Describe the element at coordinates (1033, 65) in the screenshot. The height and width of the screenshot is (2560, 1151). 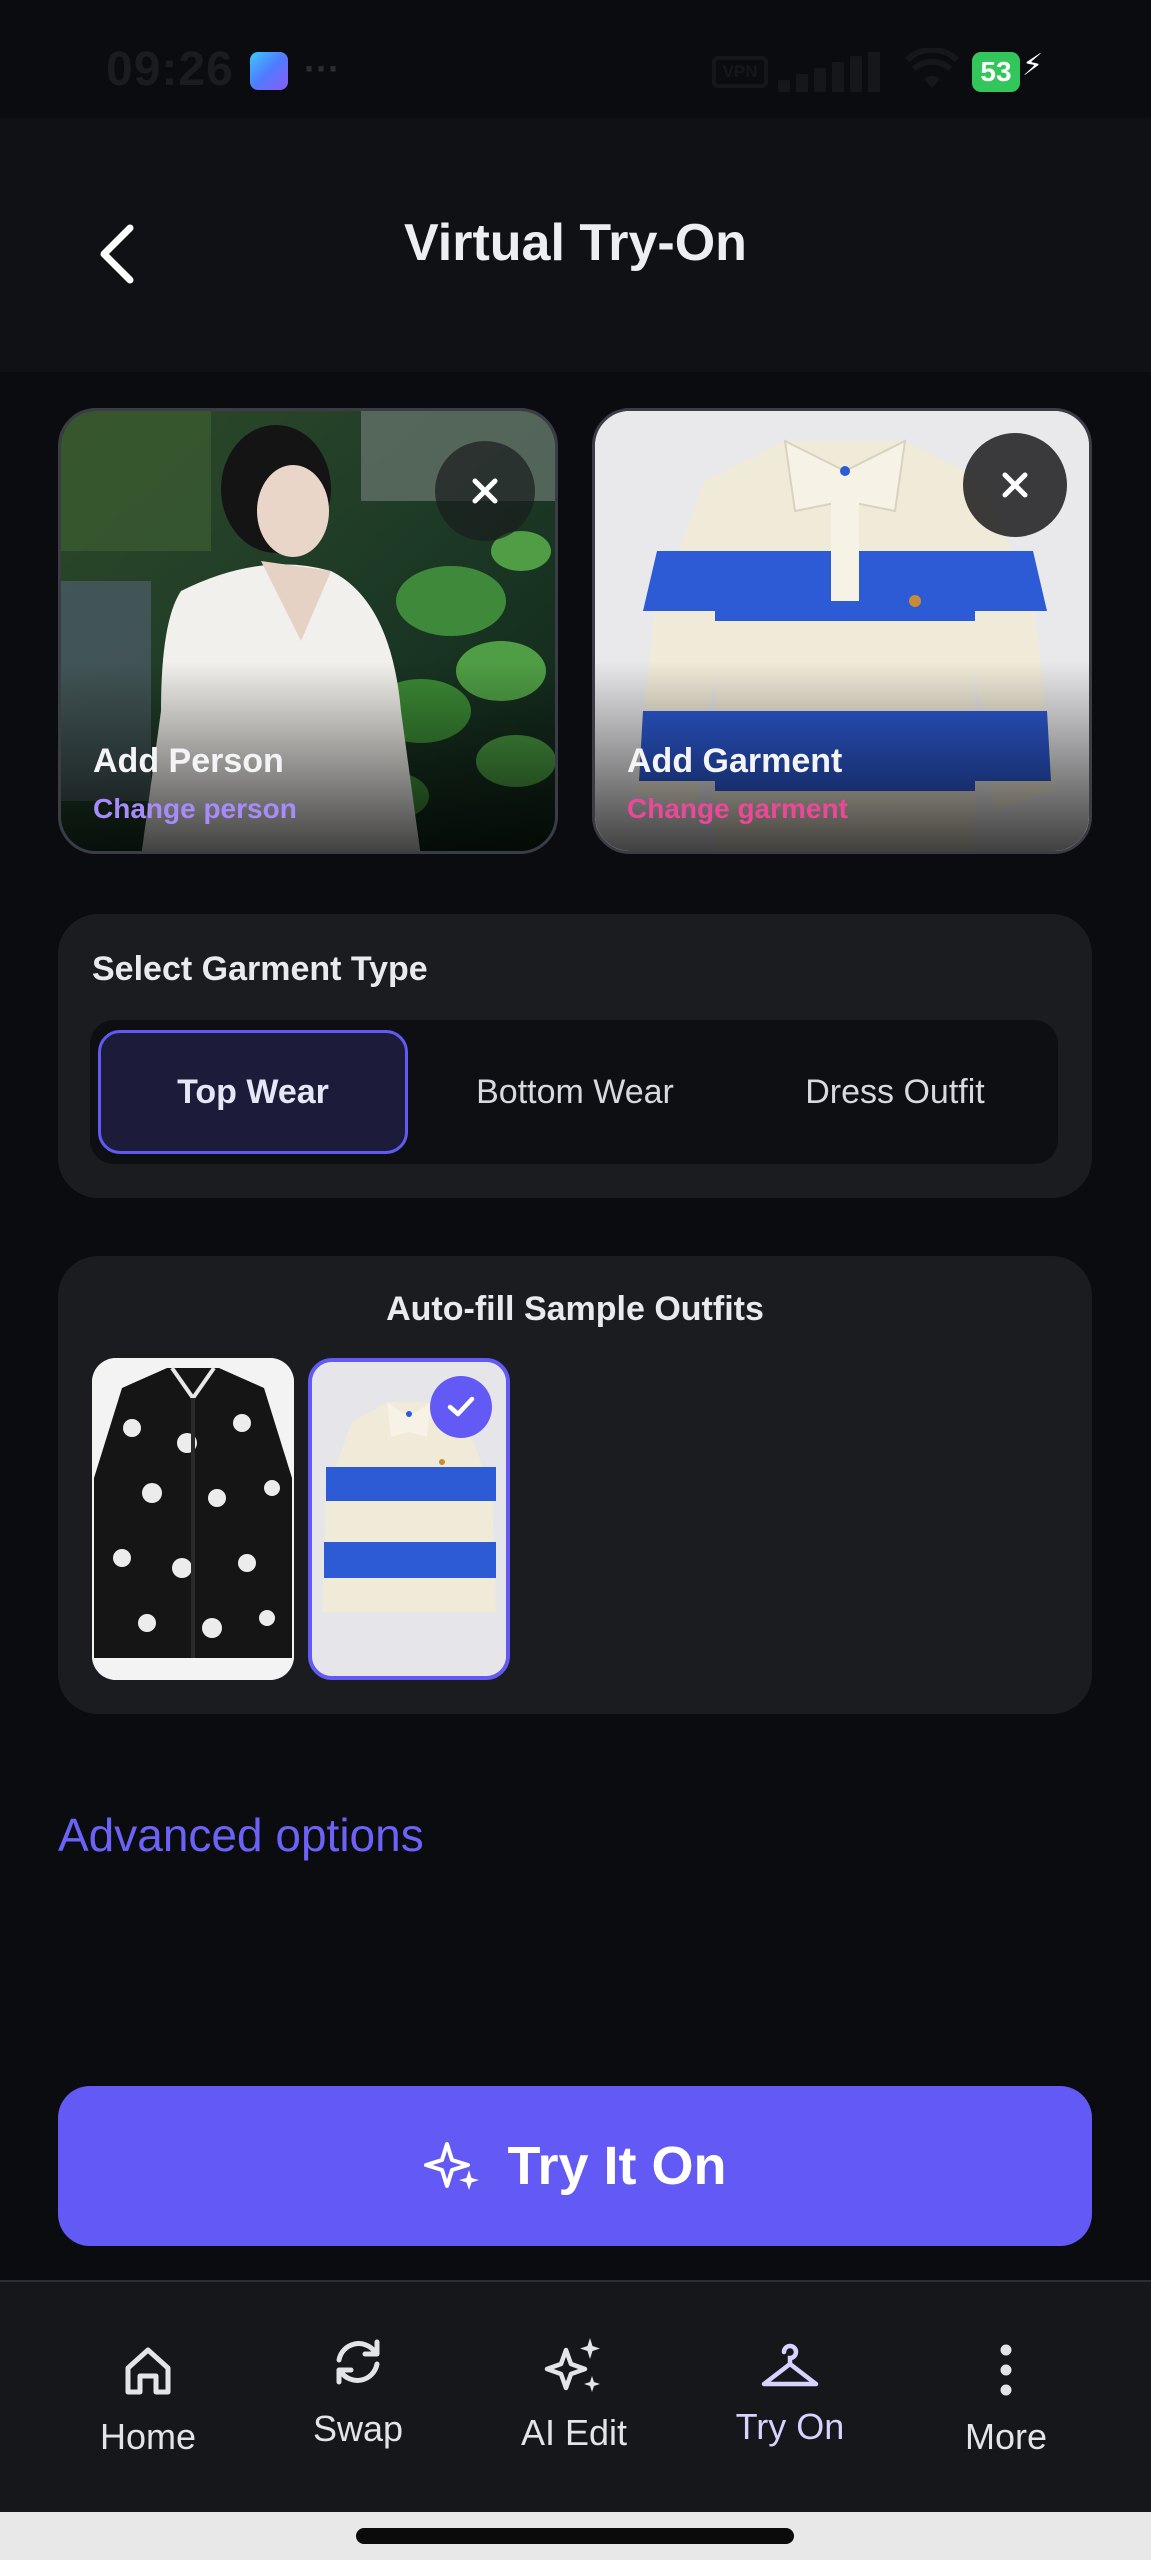
I see `charging-icon: ⚡` at that location.